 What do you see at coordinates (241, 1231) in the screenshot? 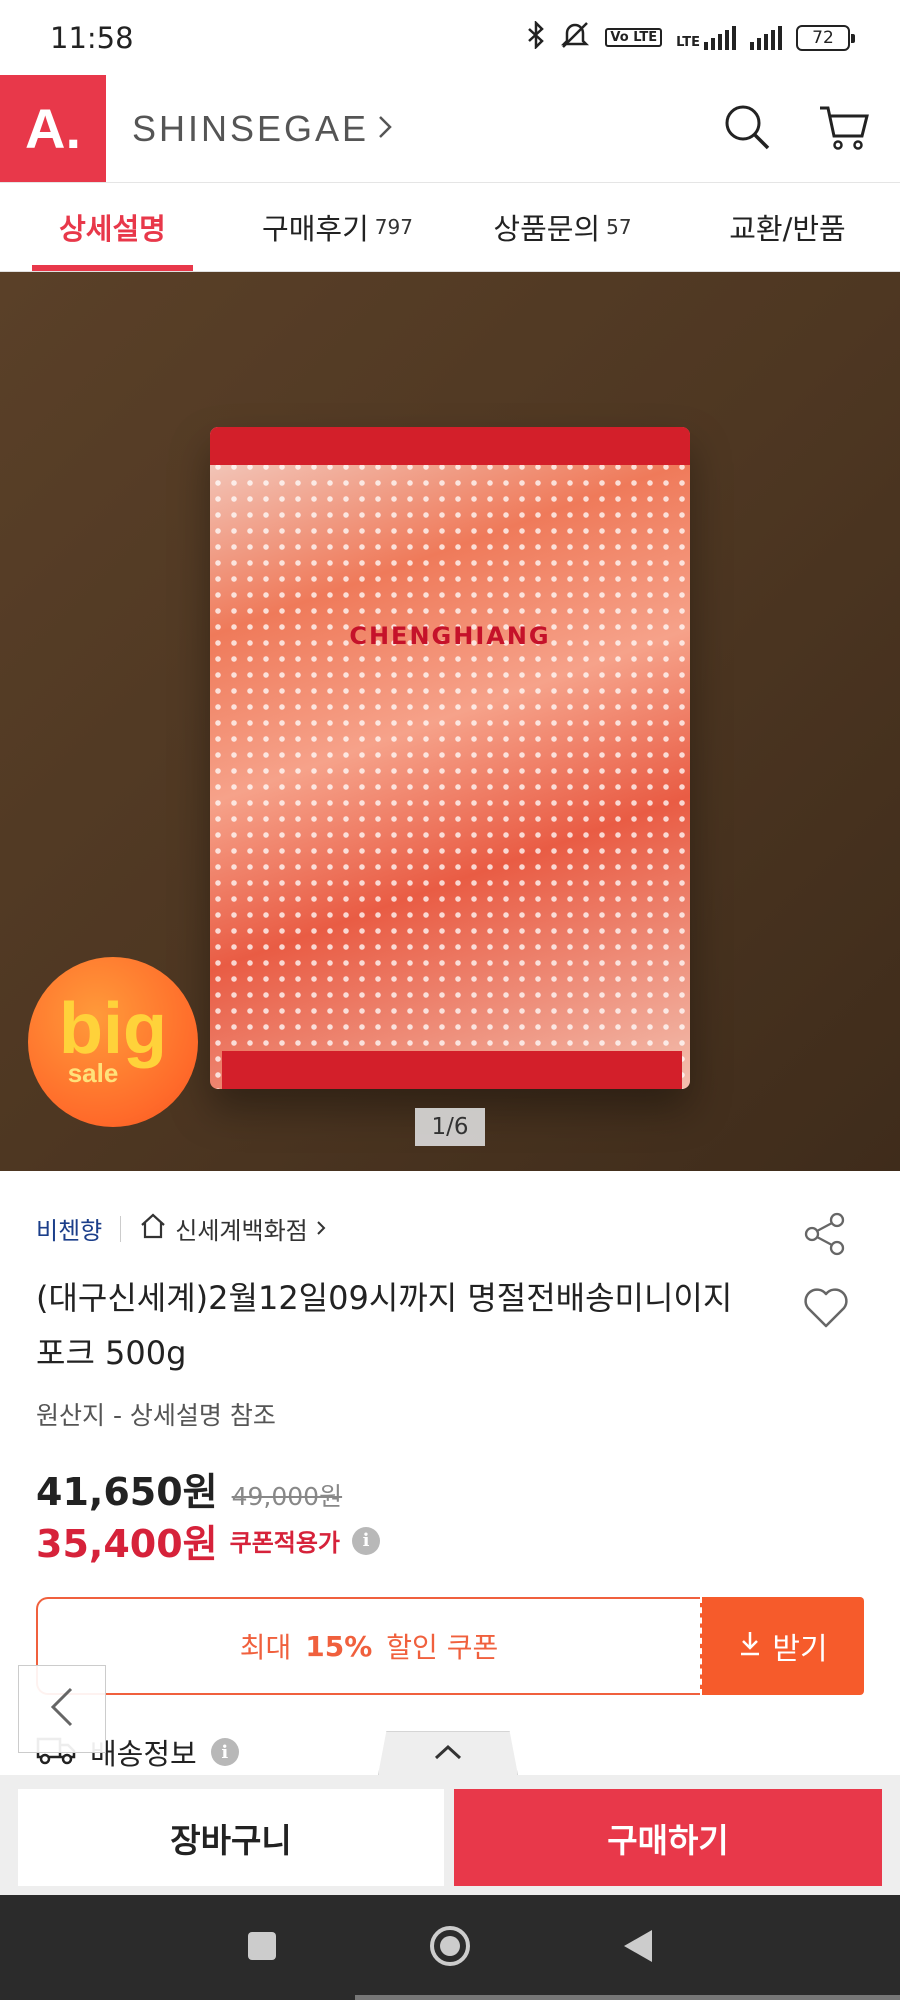
I see `store-name: 신세계백화점` at bounding box center [241, 1231].